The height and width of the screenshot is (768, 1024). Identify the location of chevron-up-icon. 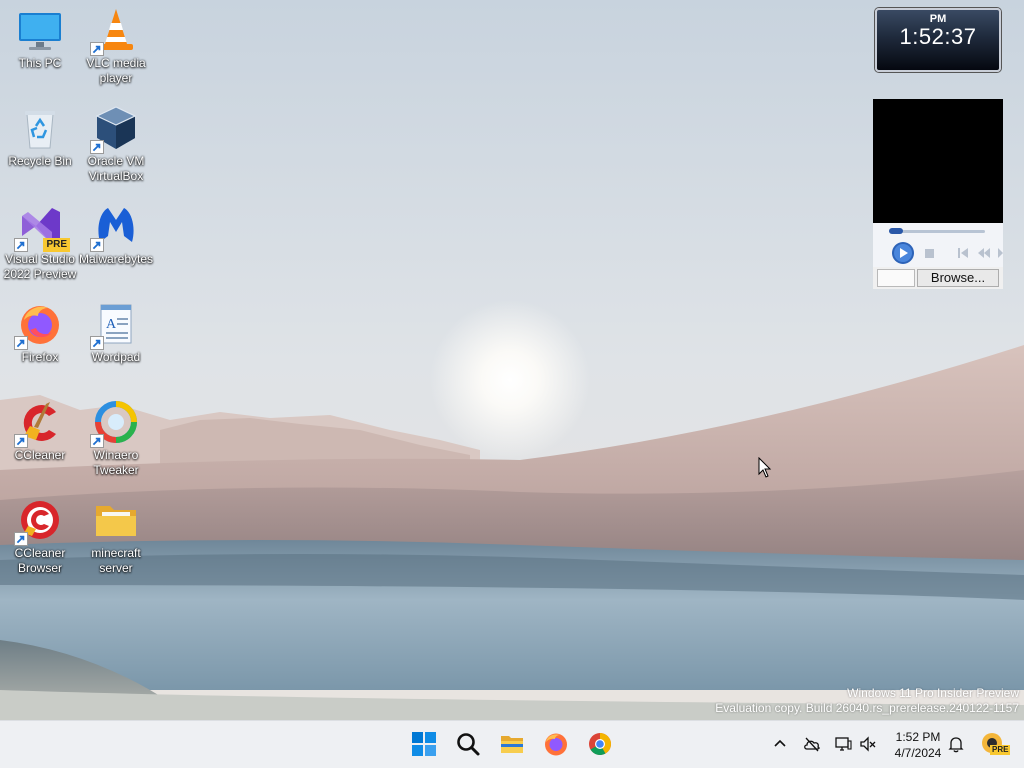
(780, 744).